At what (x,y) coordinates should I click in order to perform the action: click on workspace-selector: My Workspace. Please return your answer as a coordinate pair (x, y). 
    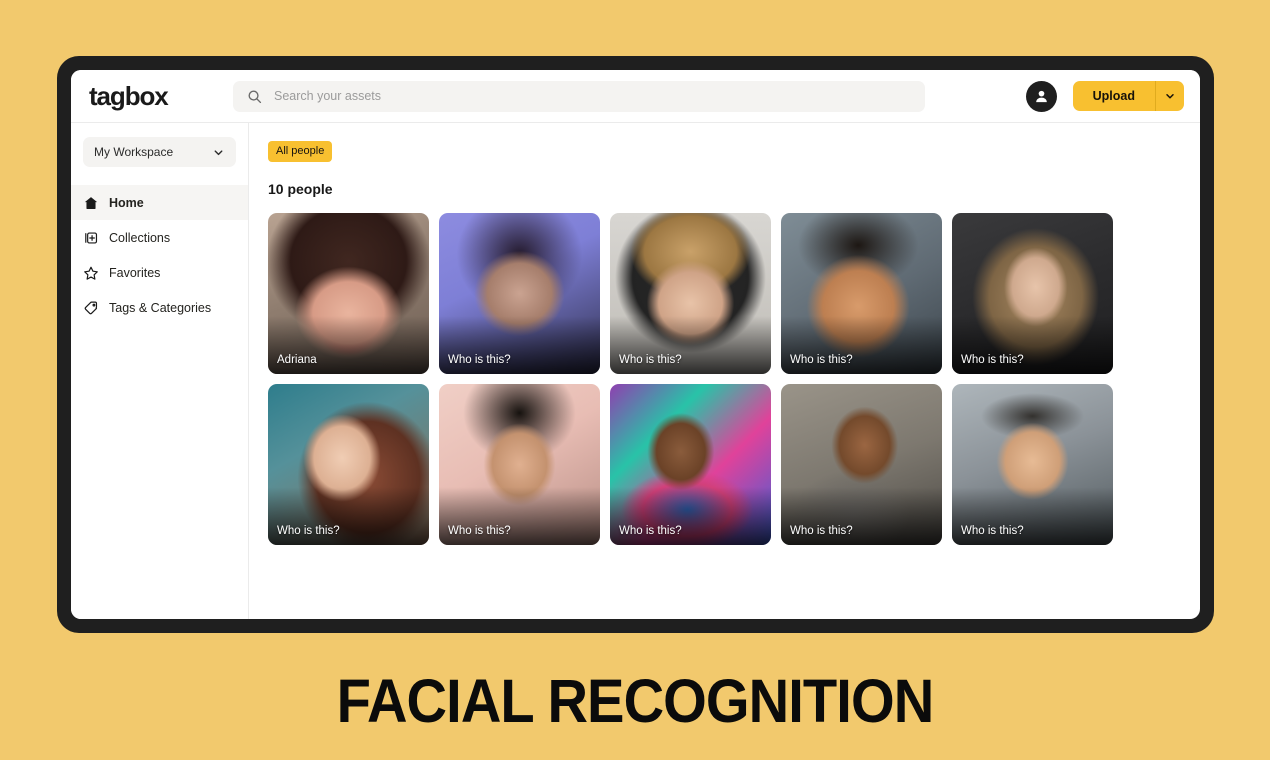
    Looking at the image, I should click on (159, 152).